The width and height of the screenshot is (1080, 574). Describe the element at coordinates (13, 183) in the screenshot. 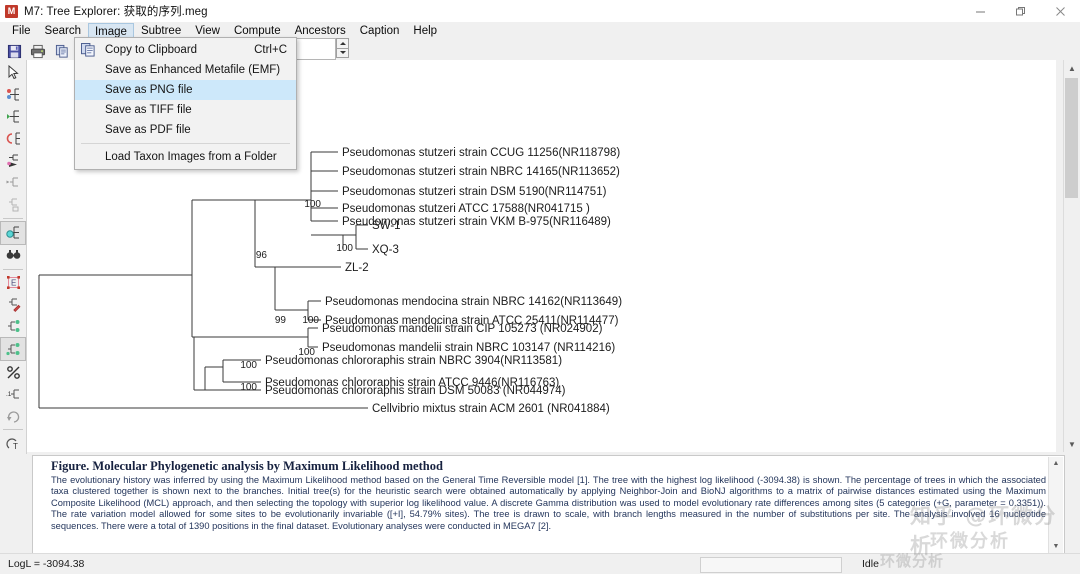

I see `expand-subtree-tool` at that location.